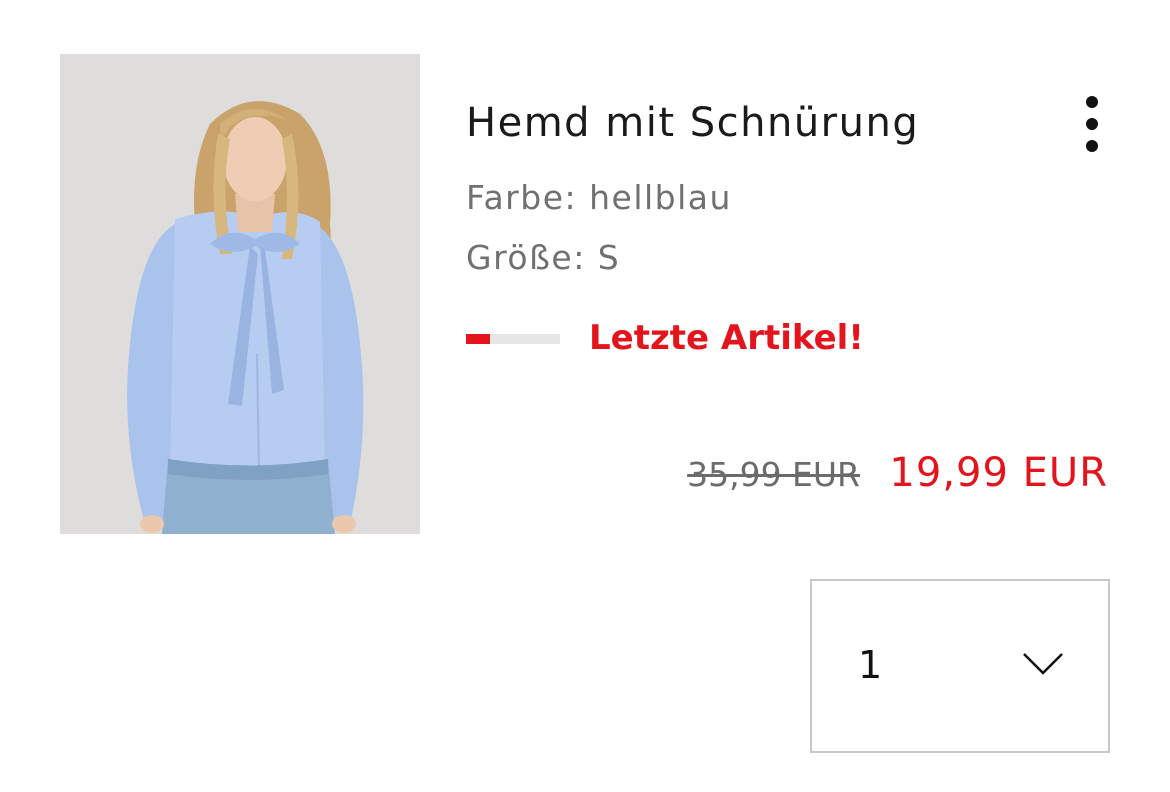 This screenshot has height=792, width=1170. Describe the element at coordinates (773, 474) in the screenshot. I see `original-price: 35,99 EUR` at that location.